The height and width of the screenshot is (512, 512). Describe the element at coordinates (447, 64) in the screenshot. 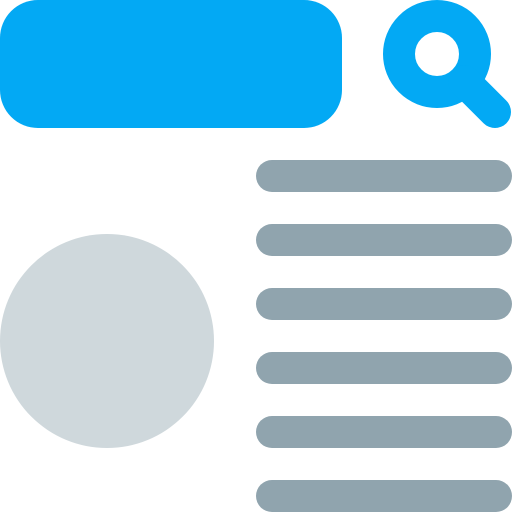

I see `search-icon` at that location.